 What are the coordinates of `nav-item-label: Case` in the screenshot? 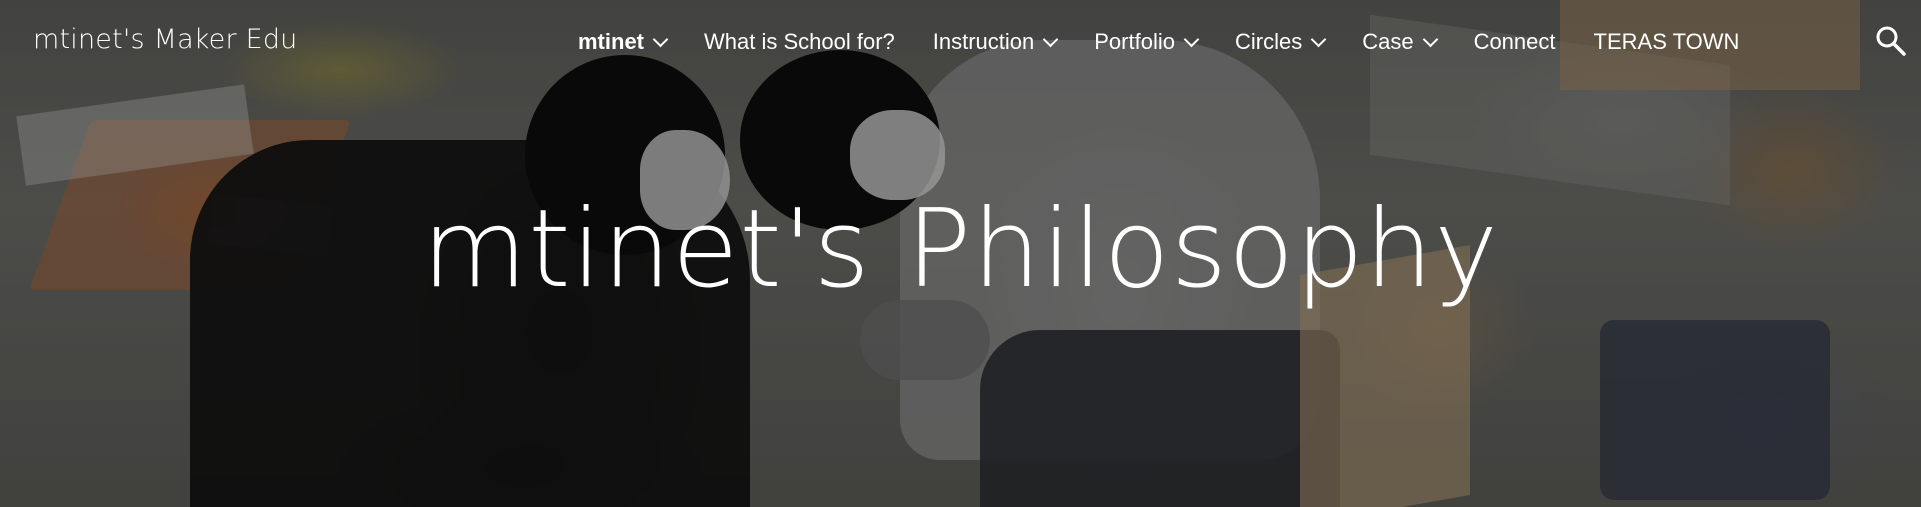 It's located at (1388, 41).